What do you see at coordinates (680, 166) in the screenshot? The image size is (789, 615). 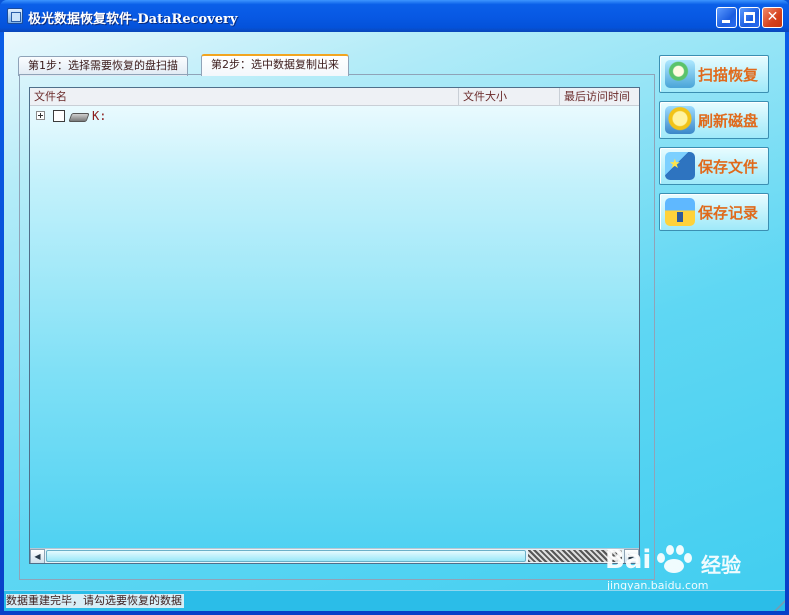 I see `folder-star-icon` at bounding box center [680, 166].